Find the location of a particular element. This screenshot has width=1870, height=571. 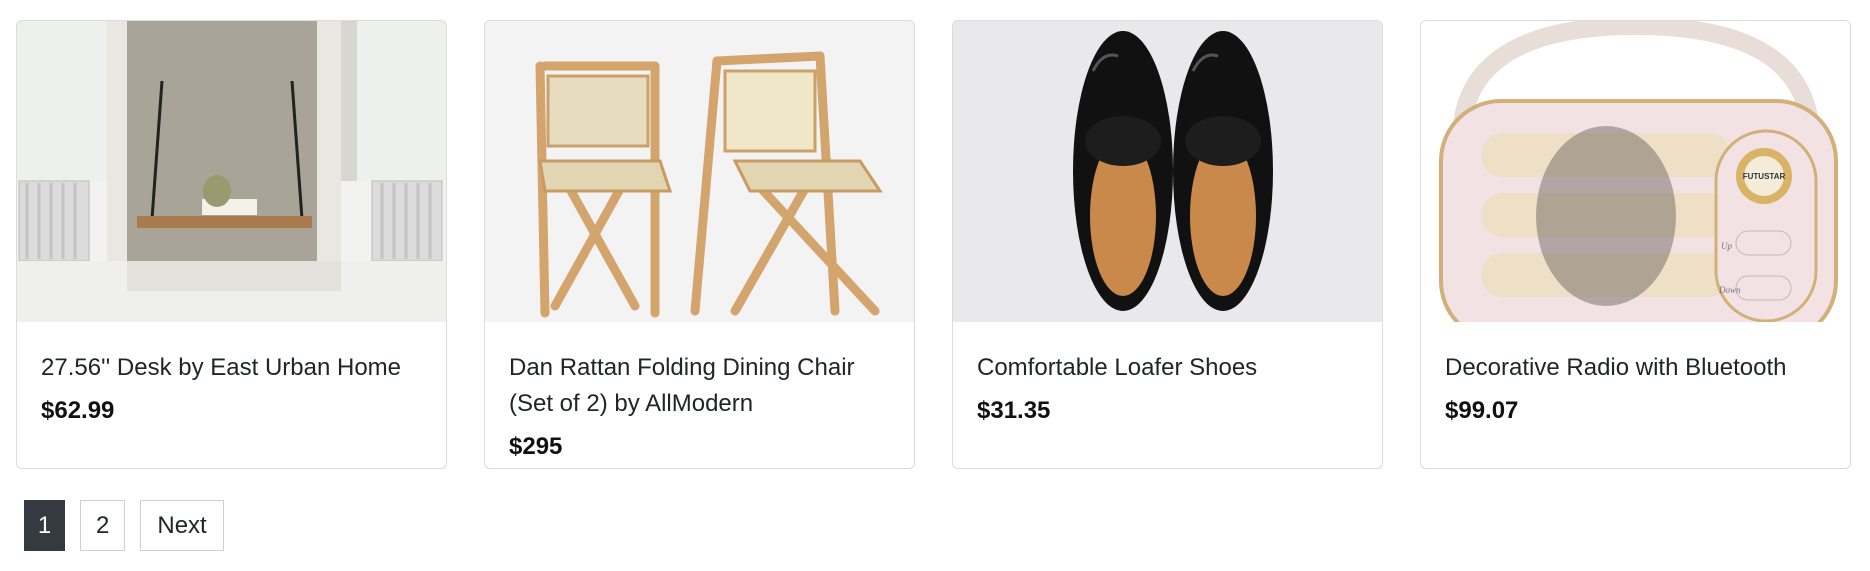

radio-down-label: Down is located at coordinates (1729, 290).